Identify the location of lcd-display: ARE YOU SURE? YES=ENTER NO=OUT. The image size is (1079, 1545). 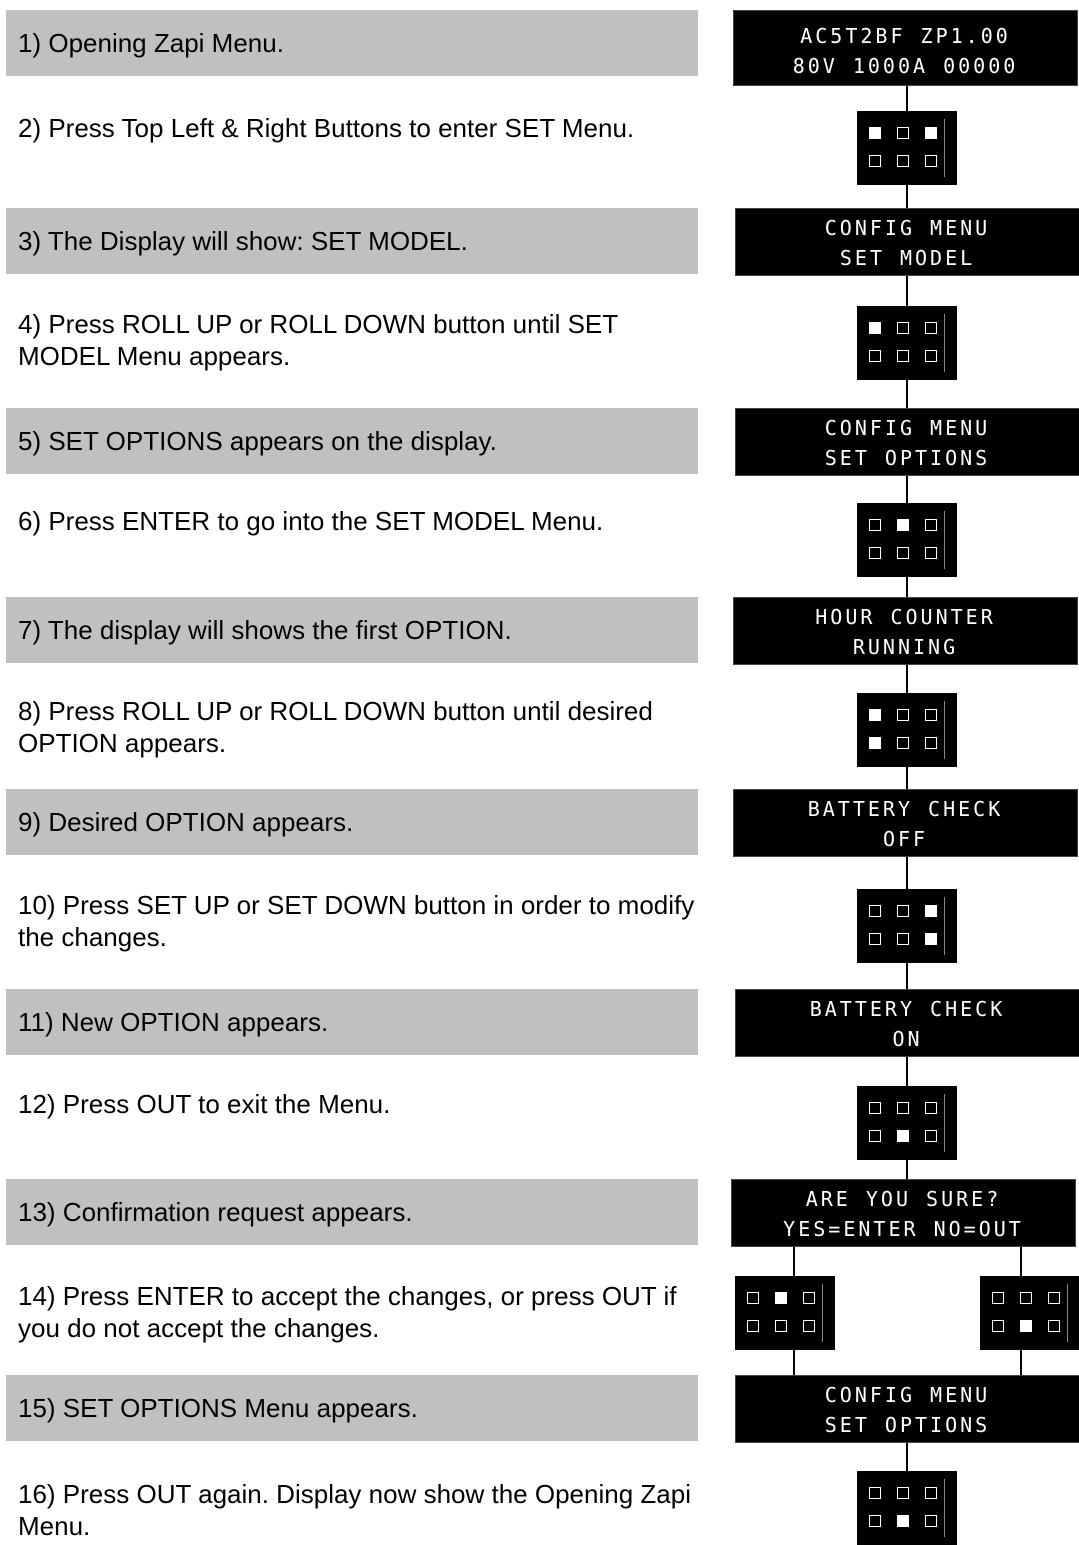
(903, 1213).